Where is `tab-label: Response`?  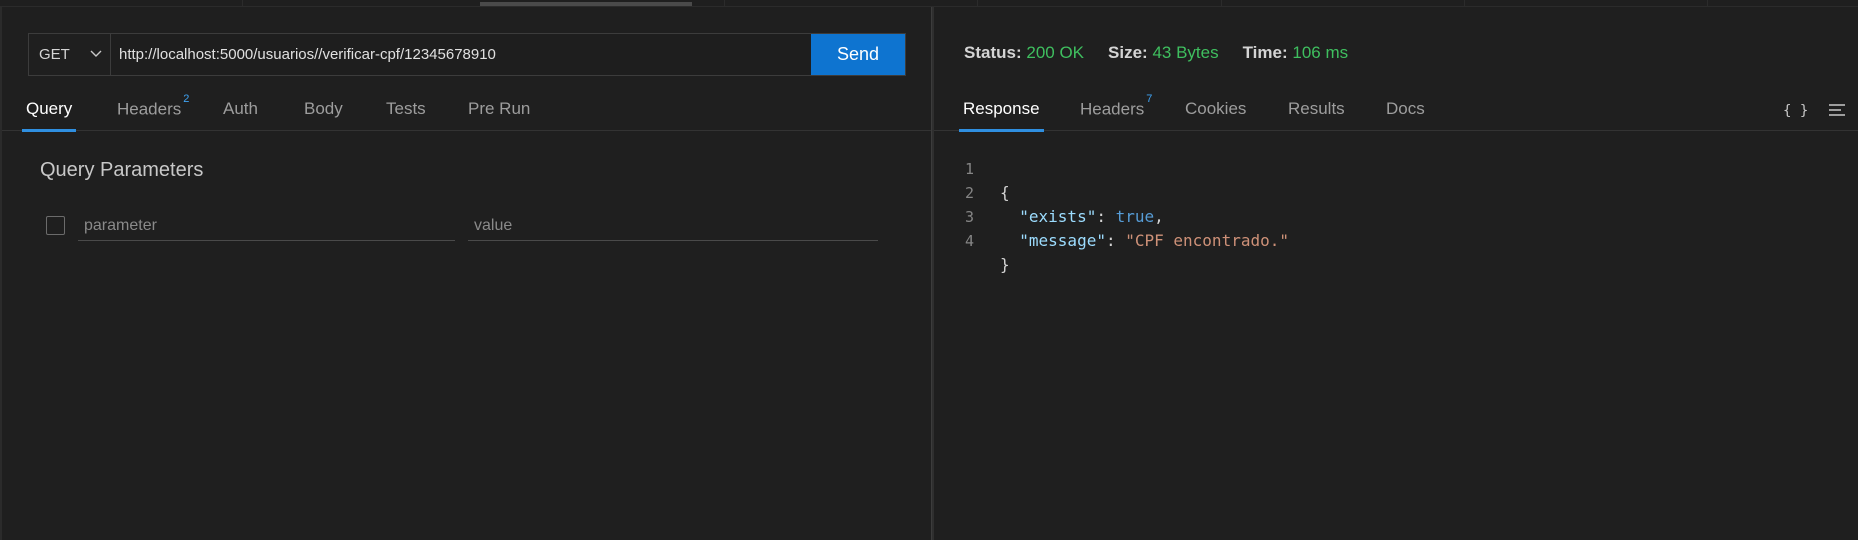
tab-label: Response is located at coordinates (1001, 108).